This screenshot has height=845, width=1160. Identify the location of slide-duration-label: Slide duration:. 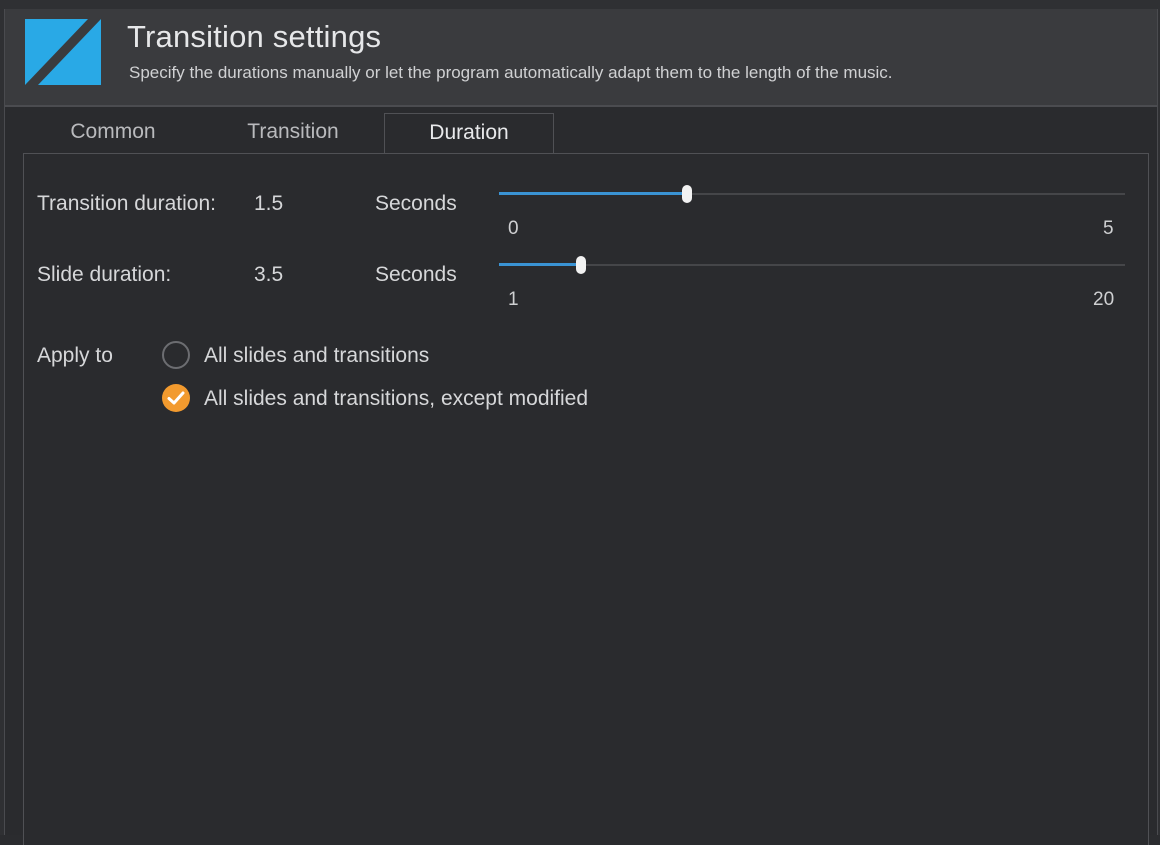
(104, 274).